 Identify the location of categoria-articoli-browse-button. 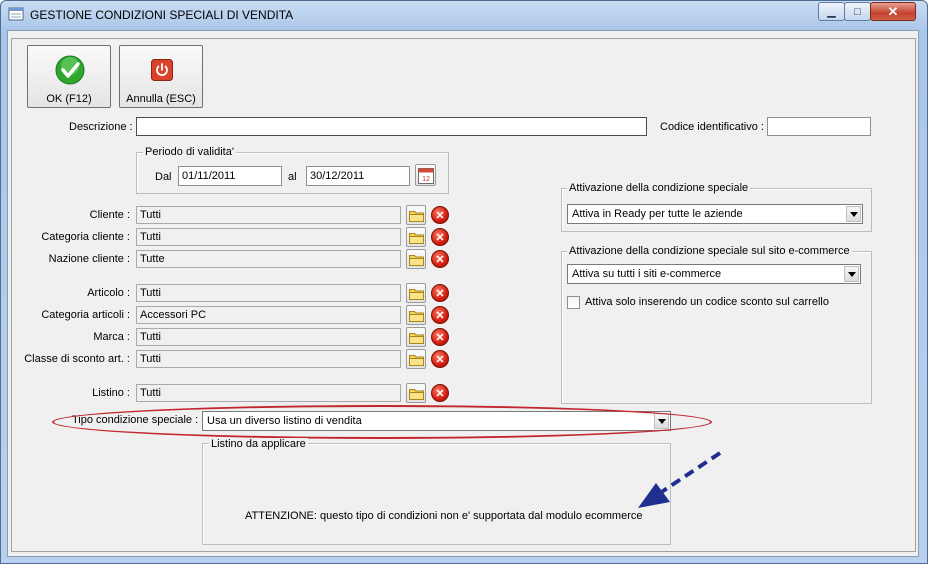
(416, 315).